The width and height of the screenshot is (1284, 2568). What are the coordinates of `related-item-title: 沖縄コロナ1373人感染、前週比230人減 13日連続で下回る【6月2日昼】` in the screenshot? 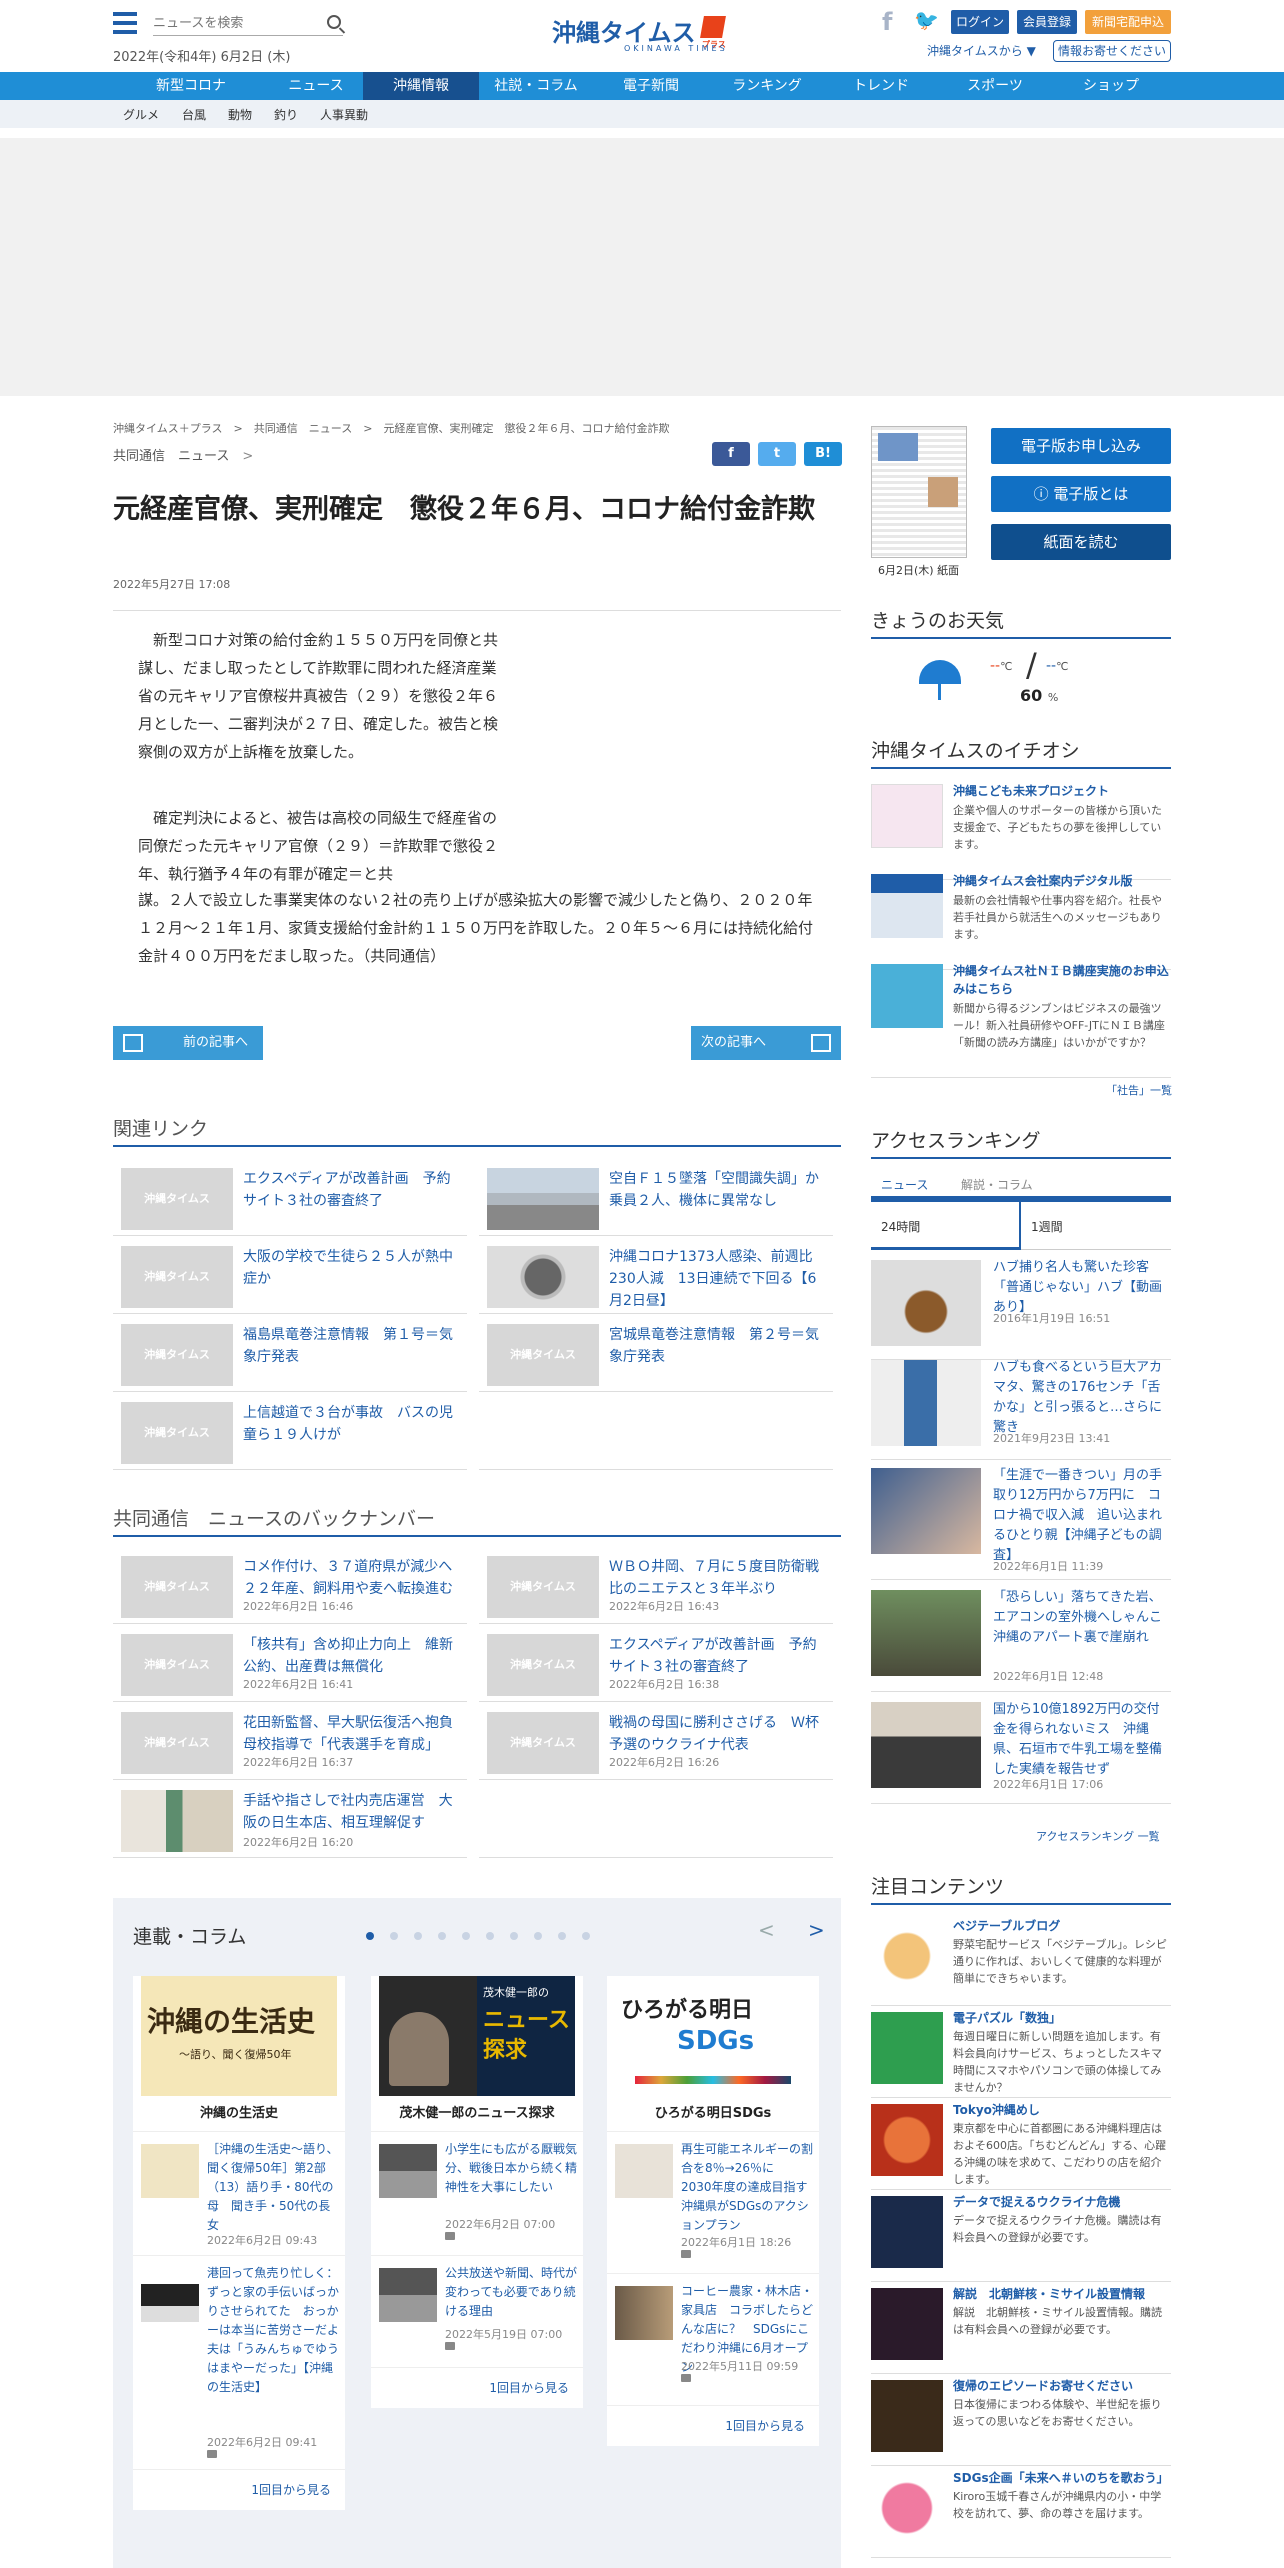 It's located at (719, 1279).